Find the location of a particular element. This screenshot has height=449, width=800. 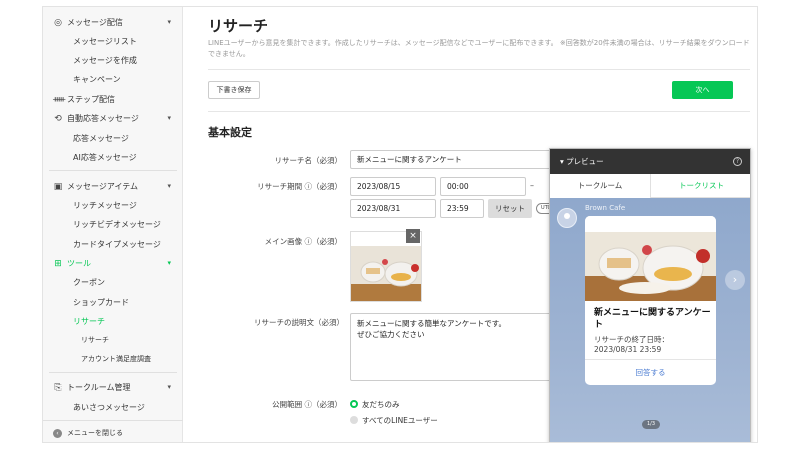

broadcast-icon: ◎ is located at coordinates (58, 23).